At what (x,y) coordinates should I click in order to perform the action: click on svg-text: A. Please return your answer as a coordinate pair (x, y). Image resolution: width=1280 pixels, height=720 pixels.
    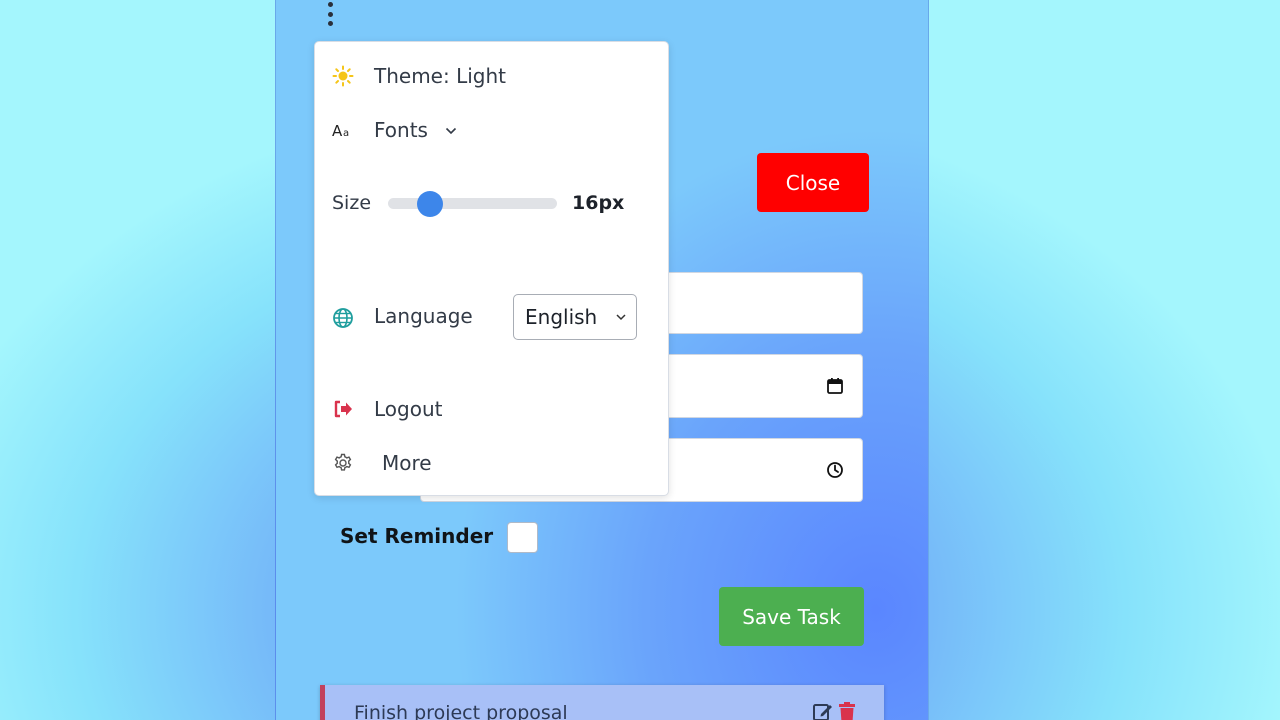
    Looking at the image, I should click on (337, 131).